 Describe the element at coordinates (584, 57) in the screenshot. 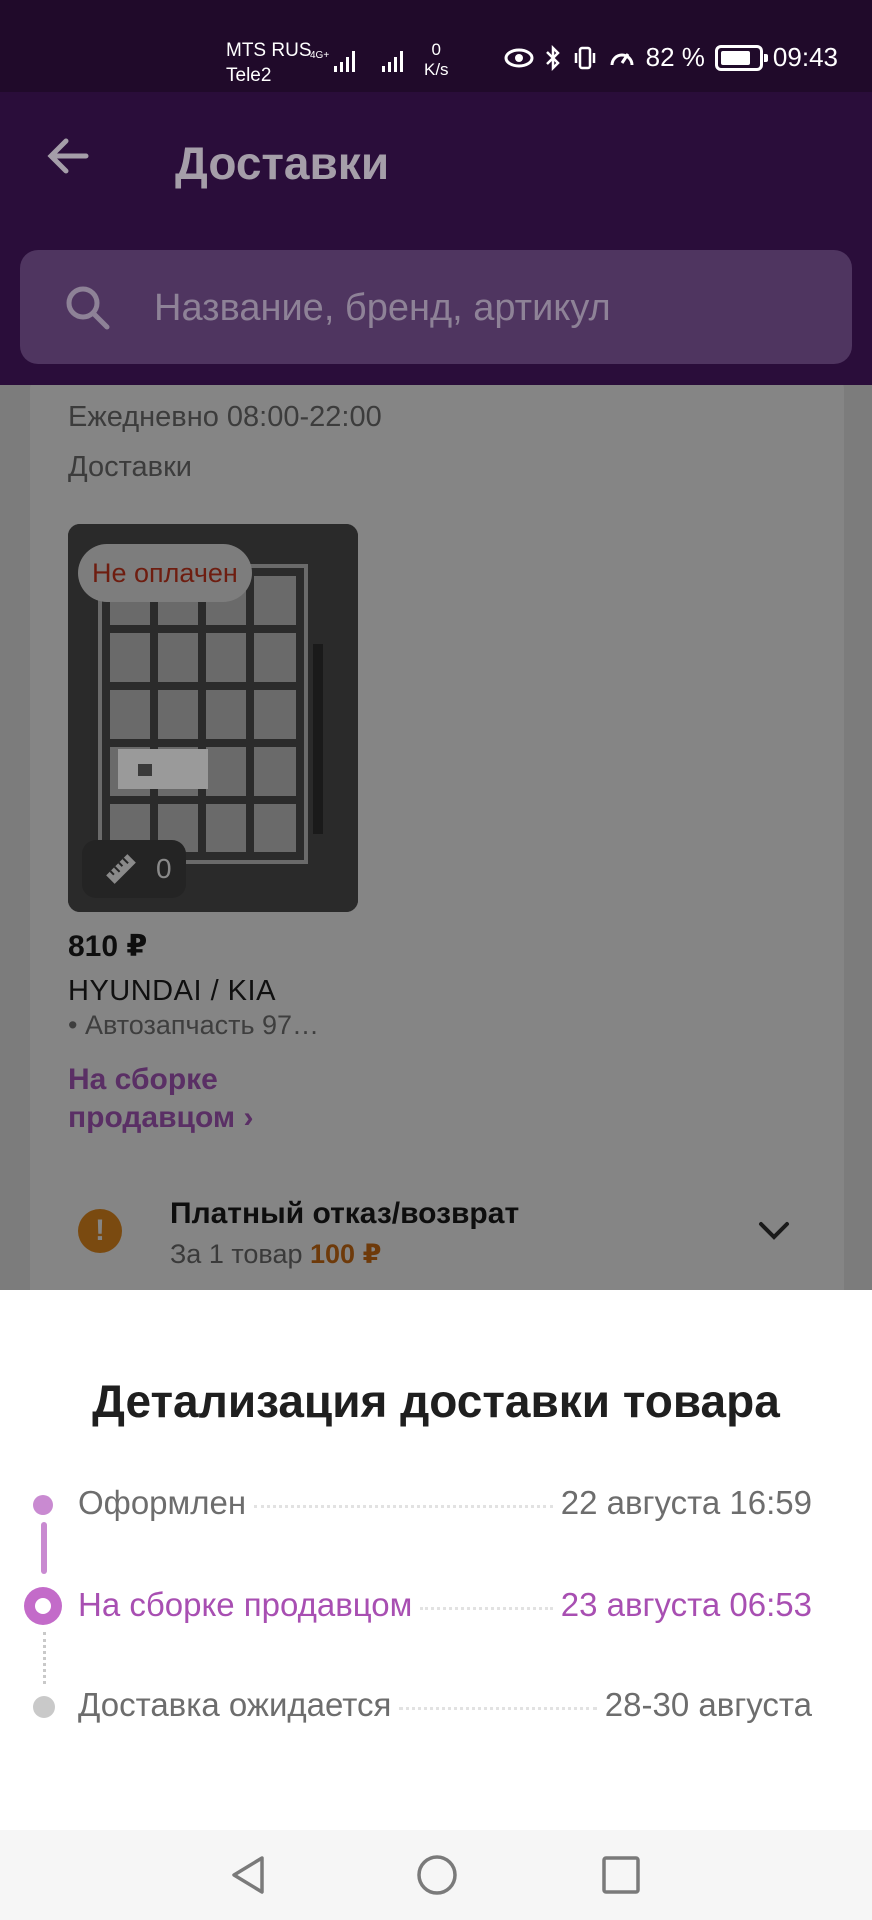

I see `vibrate-icon` at that location.